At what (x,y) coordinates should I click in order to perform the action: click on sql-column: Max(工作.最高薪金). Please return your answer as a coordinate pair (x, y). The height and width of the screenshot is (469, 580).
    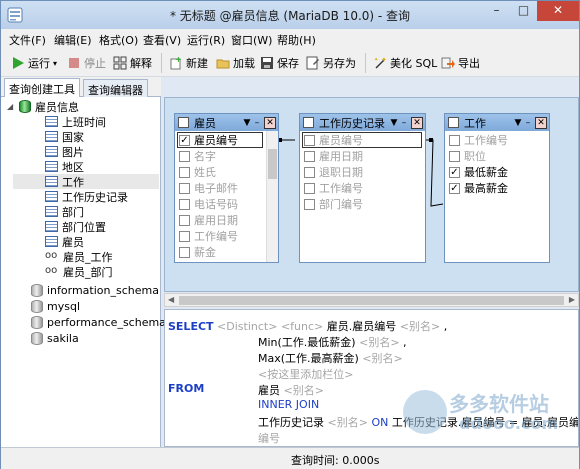
    Looking at the image, I should click on (308, 358).